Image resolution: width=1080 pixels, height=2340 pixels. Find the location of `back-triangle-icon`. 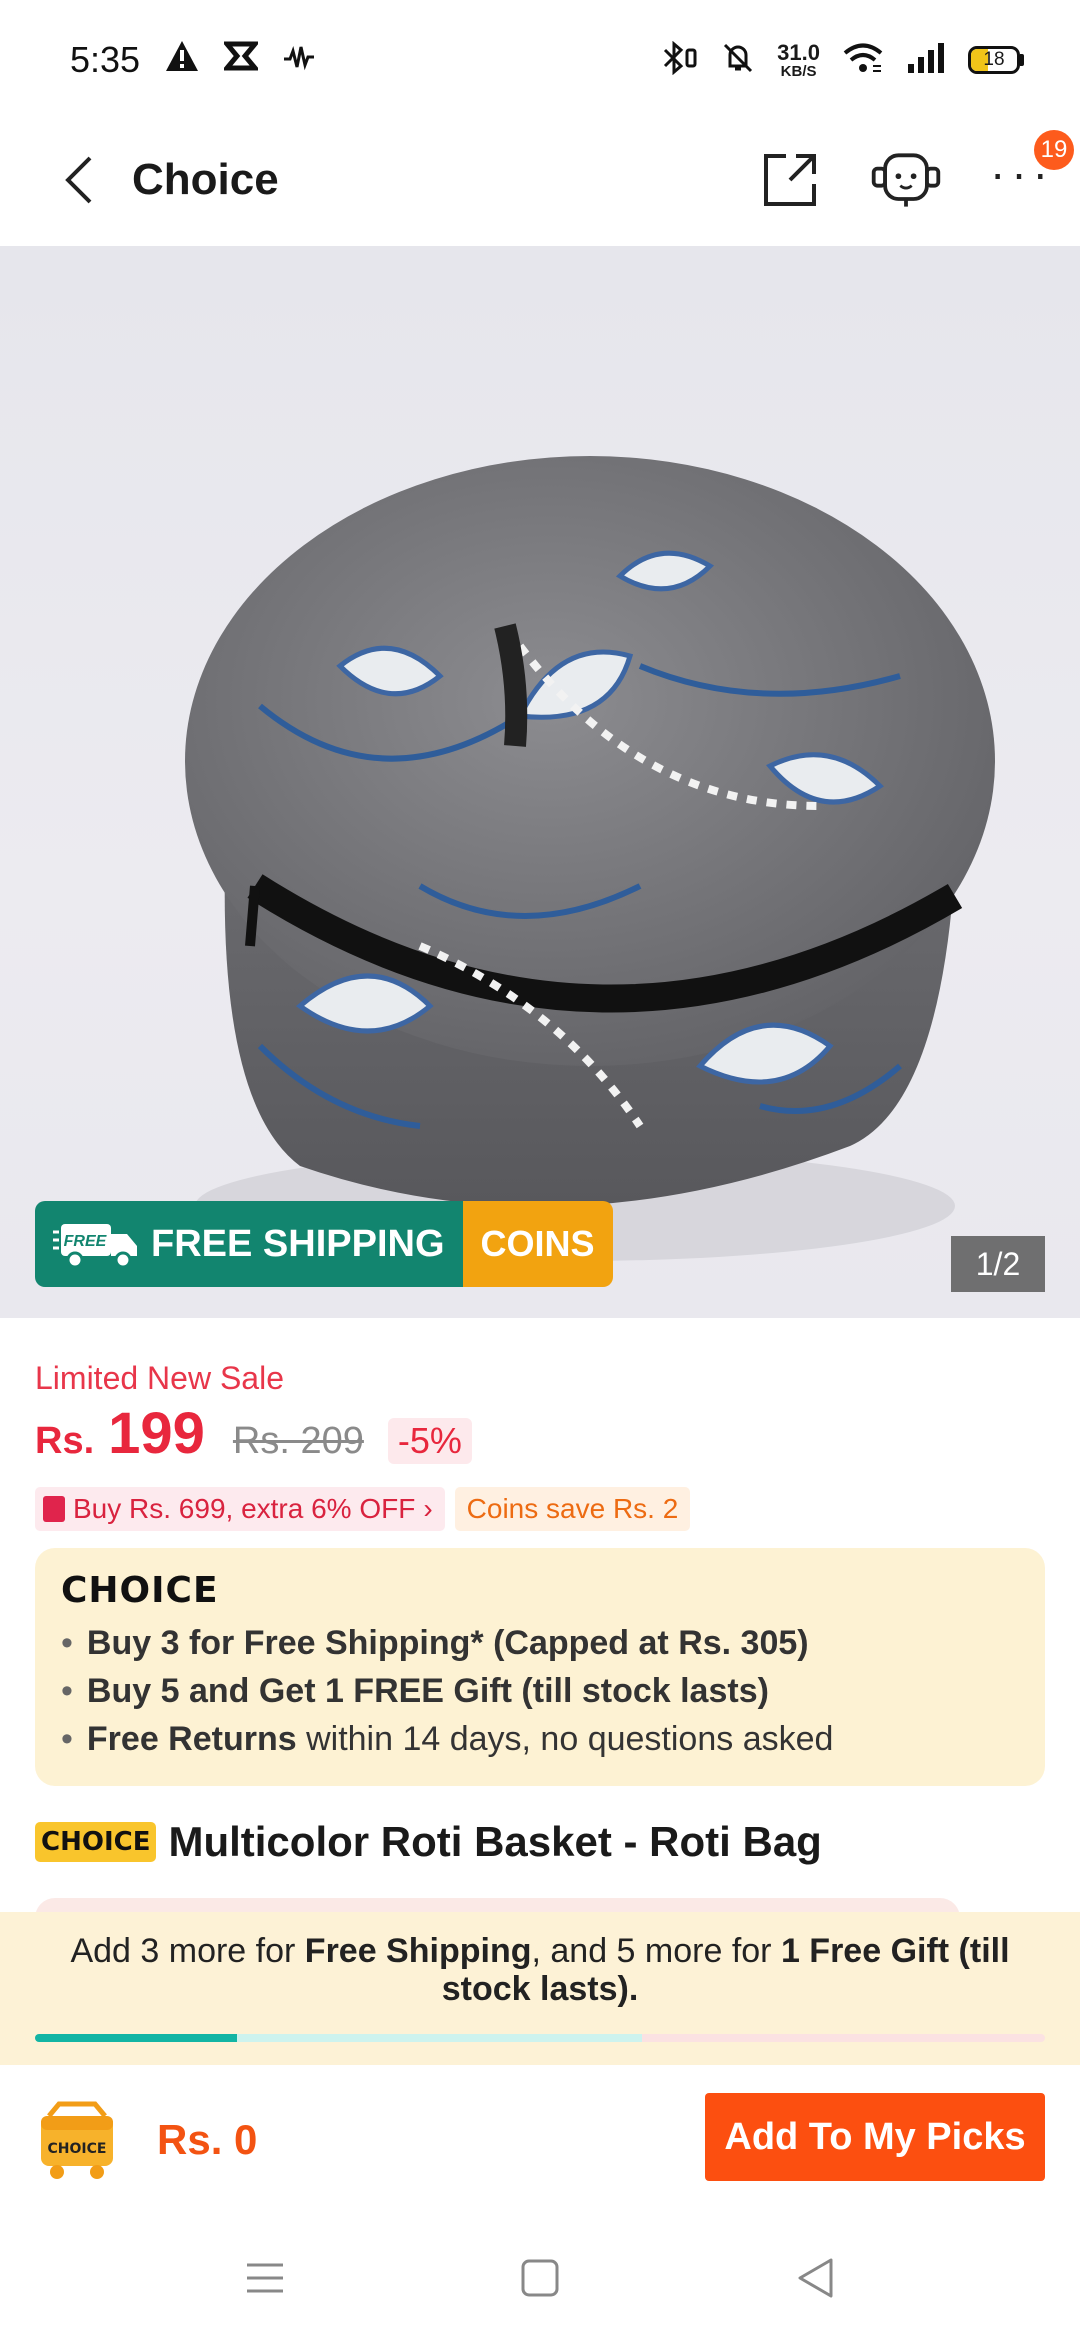

back-triangle-icon is located at coordinates (815, 2278).